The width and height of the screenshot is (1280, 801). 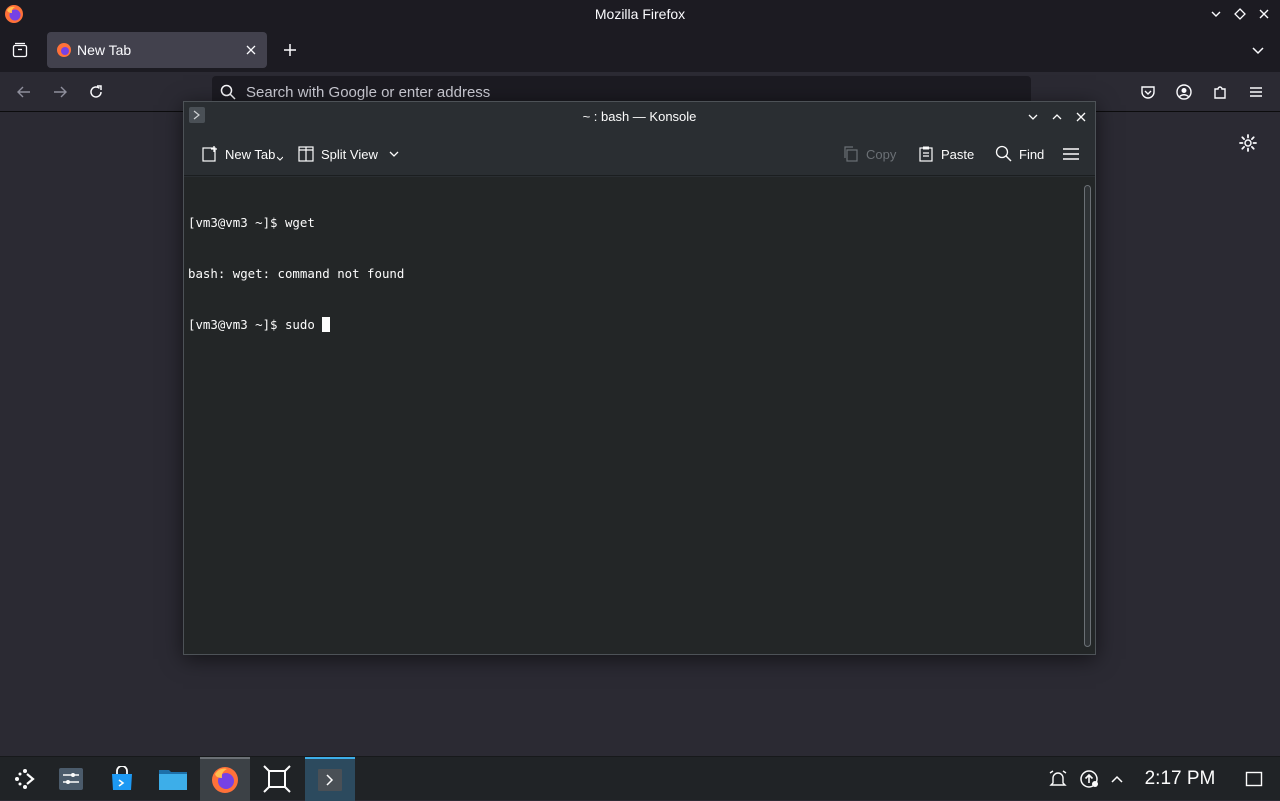 What do you see at coordinates (157, 50) in the screenshot?
I see `tab-new-tab: New Tab` at bounding box center [157, 50].